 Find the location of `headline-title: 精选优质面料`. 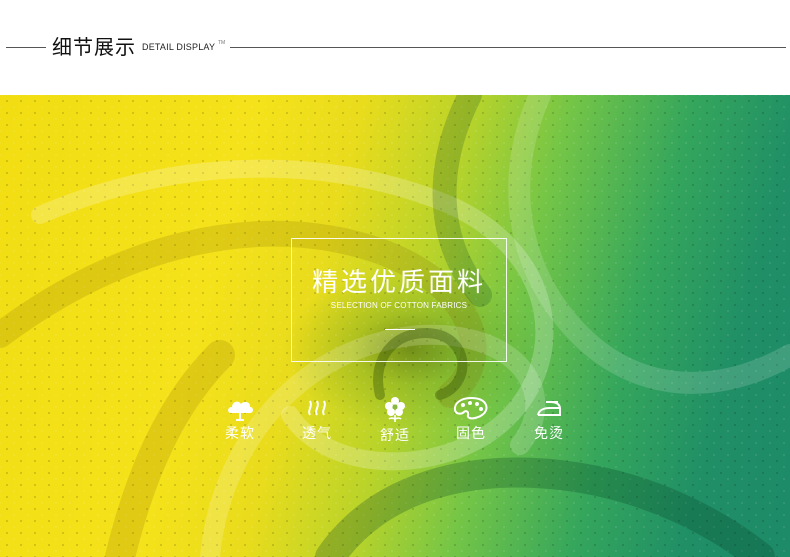

headline-title: 精选优质面料 is located at coordinates (398, 283).